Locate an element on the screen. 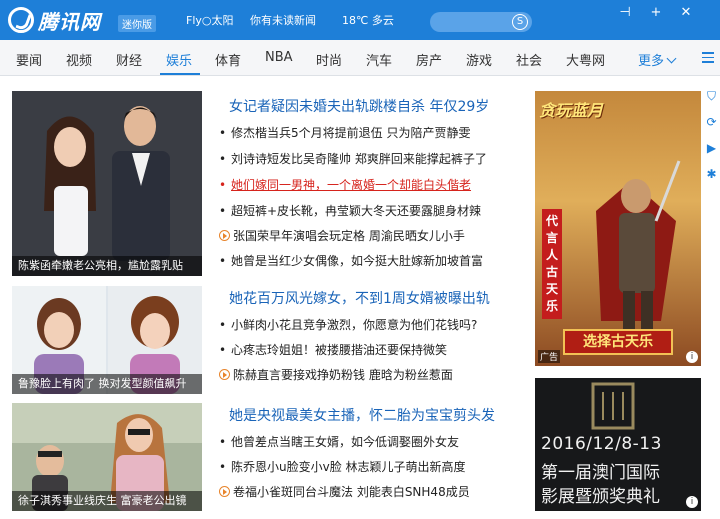 The height and width of the screenshot is (519, 720). news-item: • 他曾差点当瞎王女婿，如今低调娶圈外女友 is located at coordinates (339, 441).